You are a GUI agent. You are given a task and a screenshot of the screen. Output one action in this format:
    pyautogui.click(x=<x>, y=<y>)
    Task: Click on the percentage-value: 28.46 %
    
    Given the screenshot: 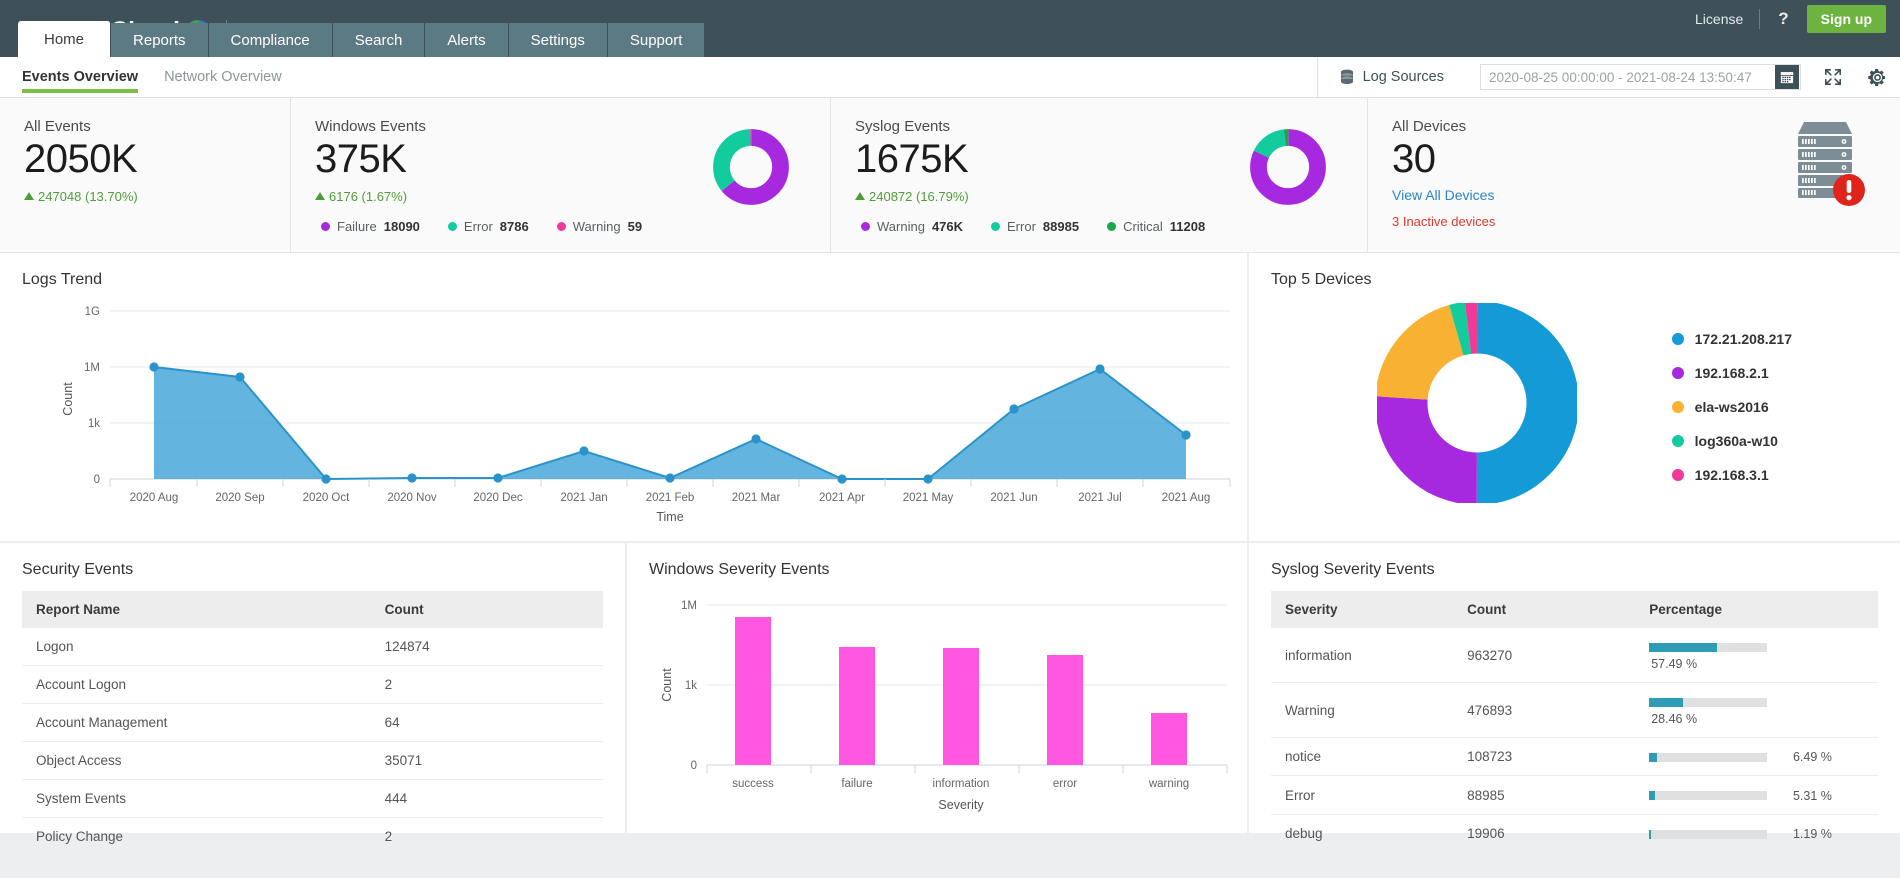 What is the action you would take?
    pyautogui.click(x=1674, y=719)
    